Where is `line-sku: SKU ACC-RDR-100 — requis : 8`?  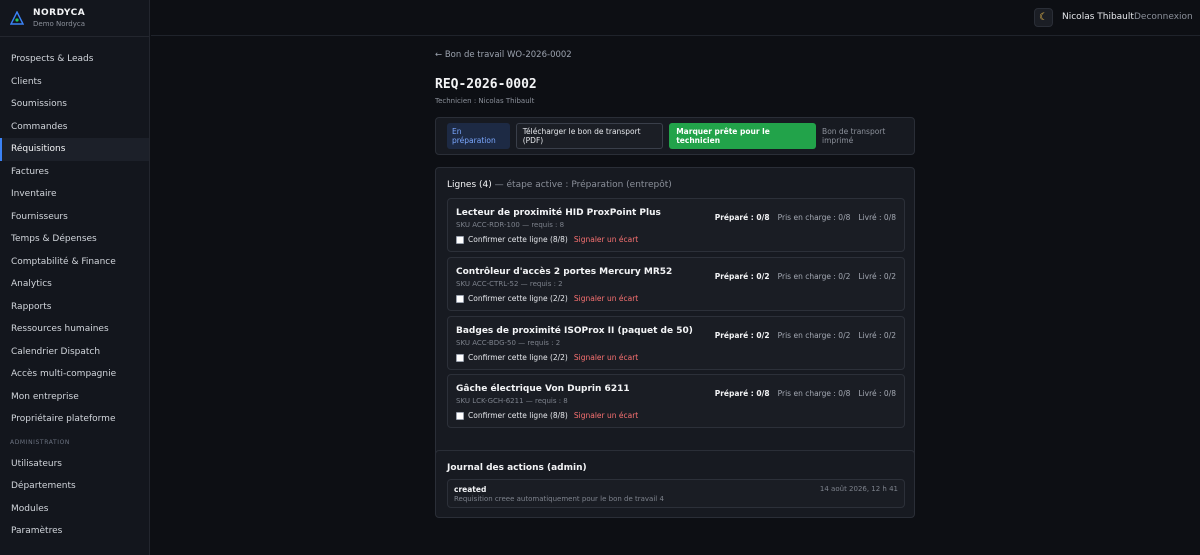
line-sku: SKU ACC-RDR-100 — requis : 8 is located at coordinates (510, 225).